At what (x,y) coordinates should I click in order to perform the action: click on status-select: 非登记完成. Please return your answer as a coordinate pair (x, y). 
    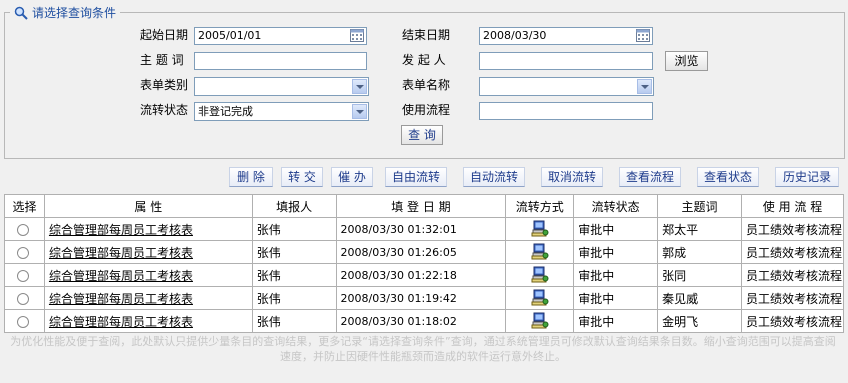
    Looking at the image, I should click on (281, 111).